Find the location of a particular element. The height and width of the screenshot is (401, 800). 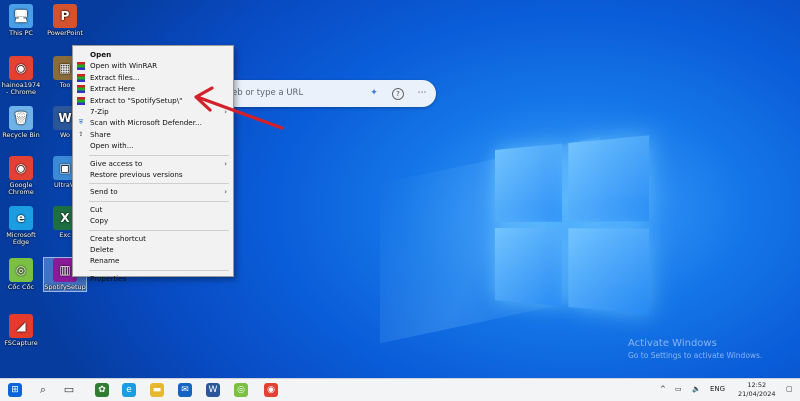

watermark-subtitle: Go to Settings to activate Windows. is located at coordinates (695, 355).